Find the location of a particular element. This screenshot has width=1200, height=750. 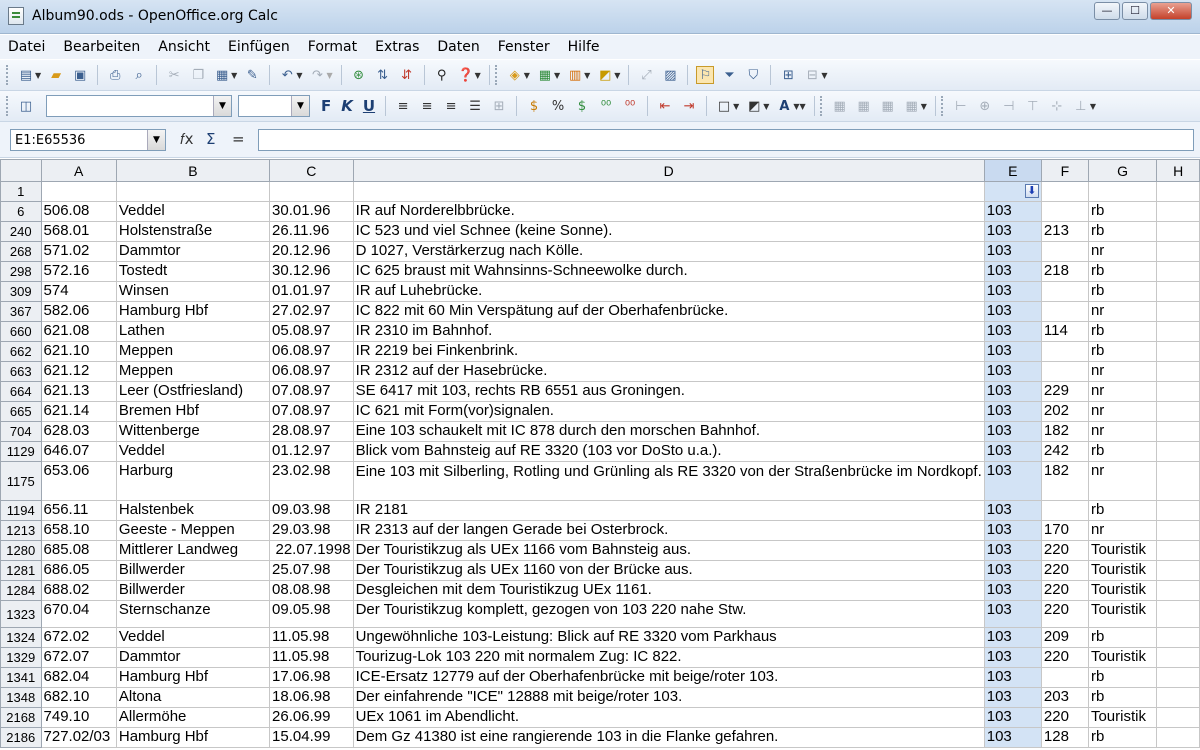

cell-f: 229 is located at coordinates (1064, 391).